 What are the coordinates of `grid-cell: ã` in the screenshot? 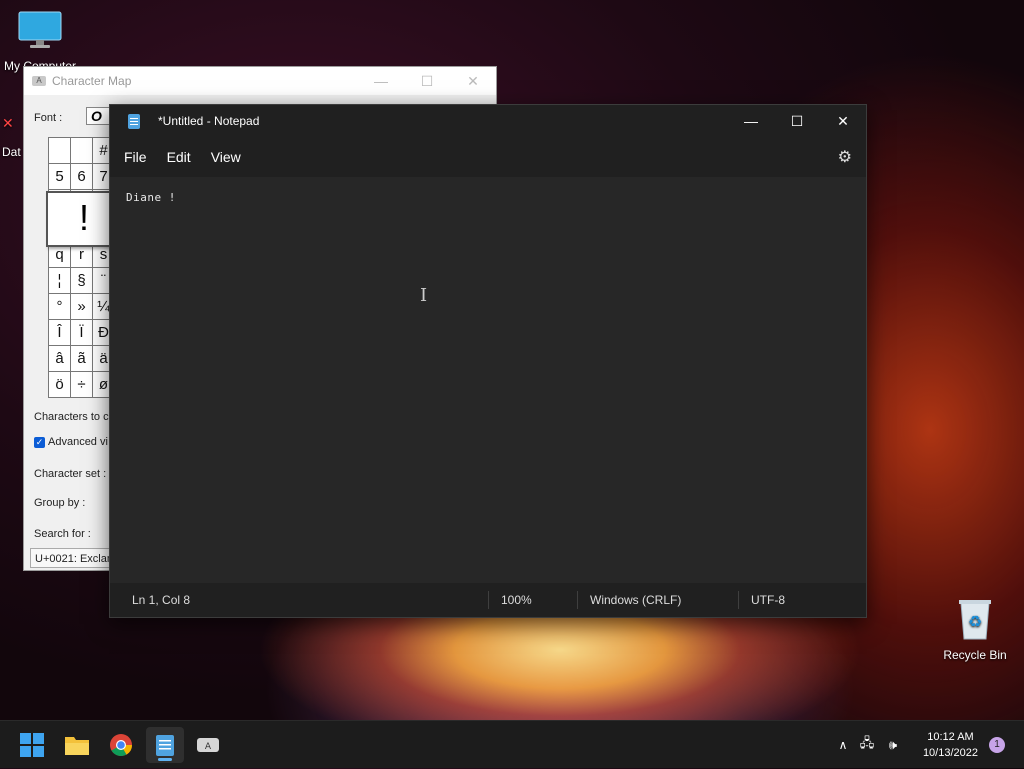 It's located at (81, 358).